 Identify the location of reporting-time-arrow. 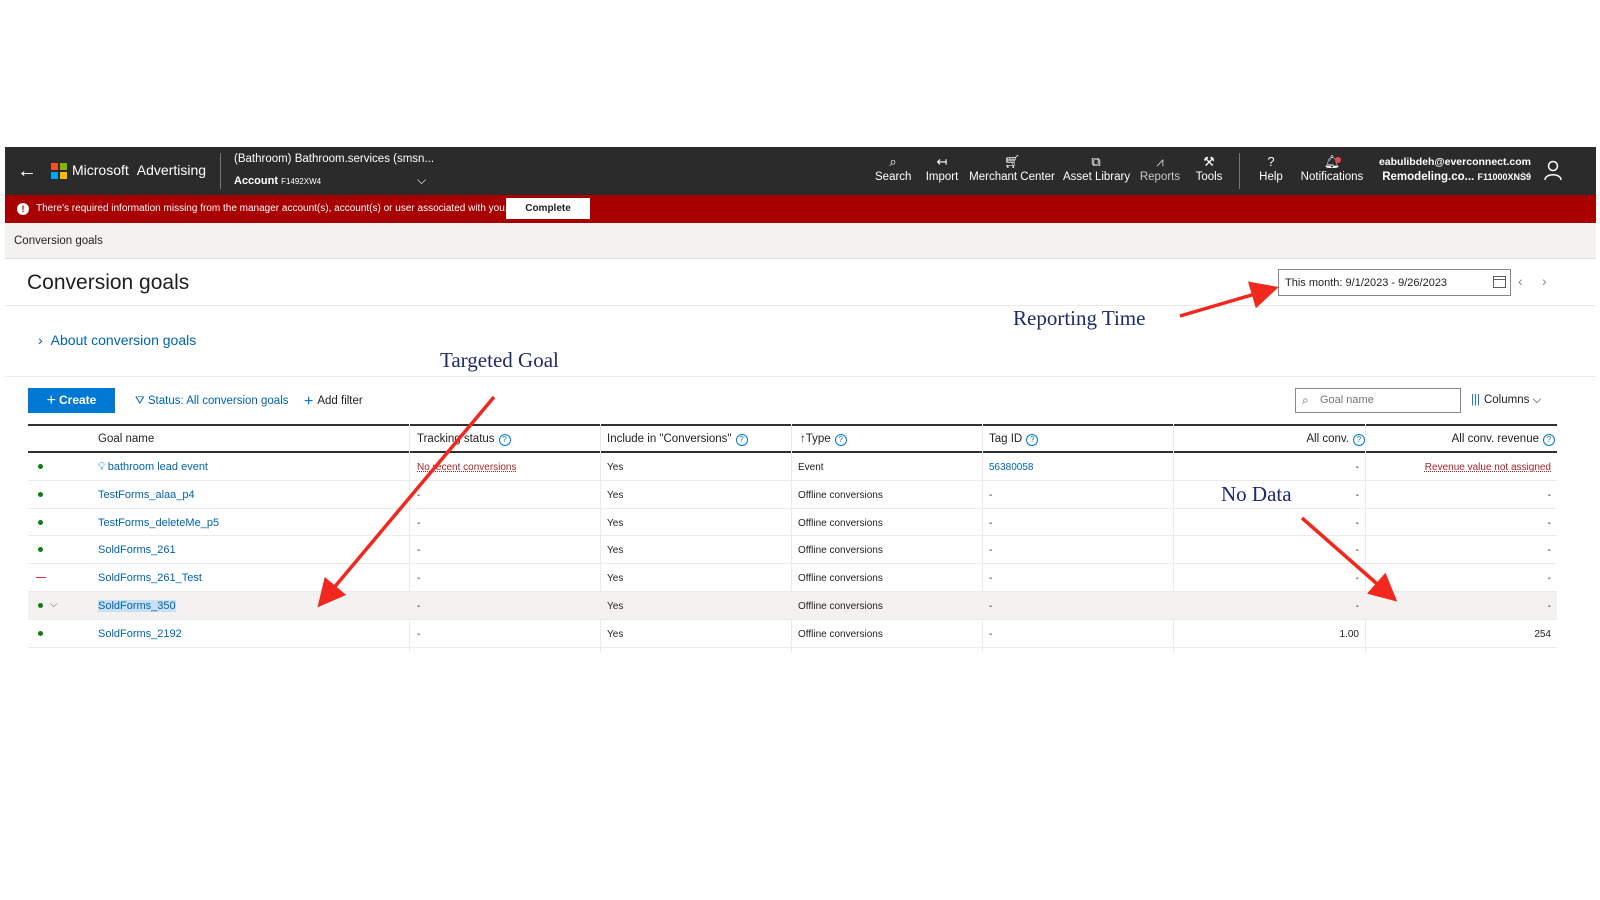
(1229, 299).